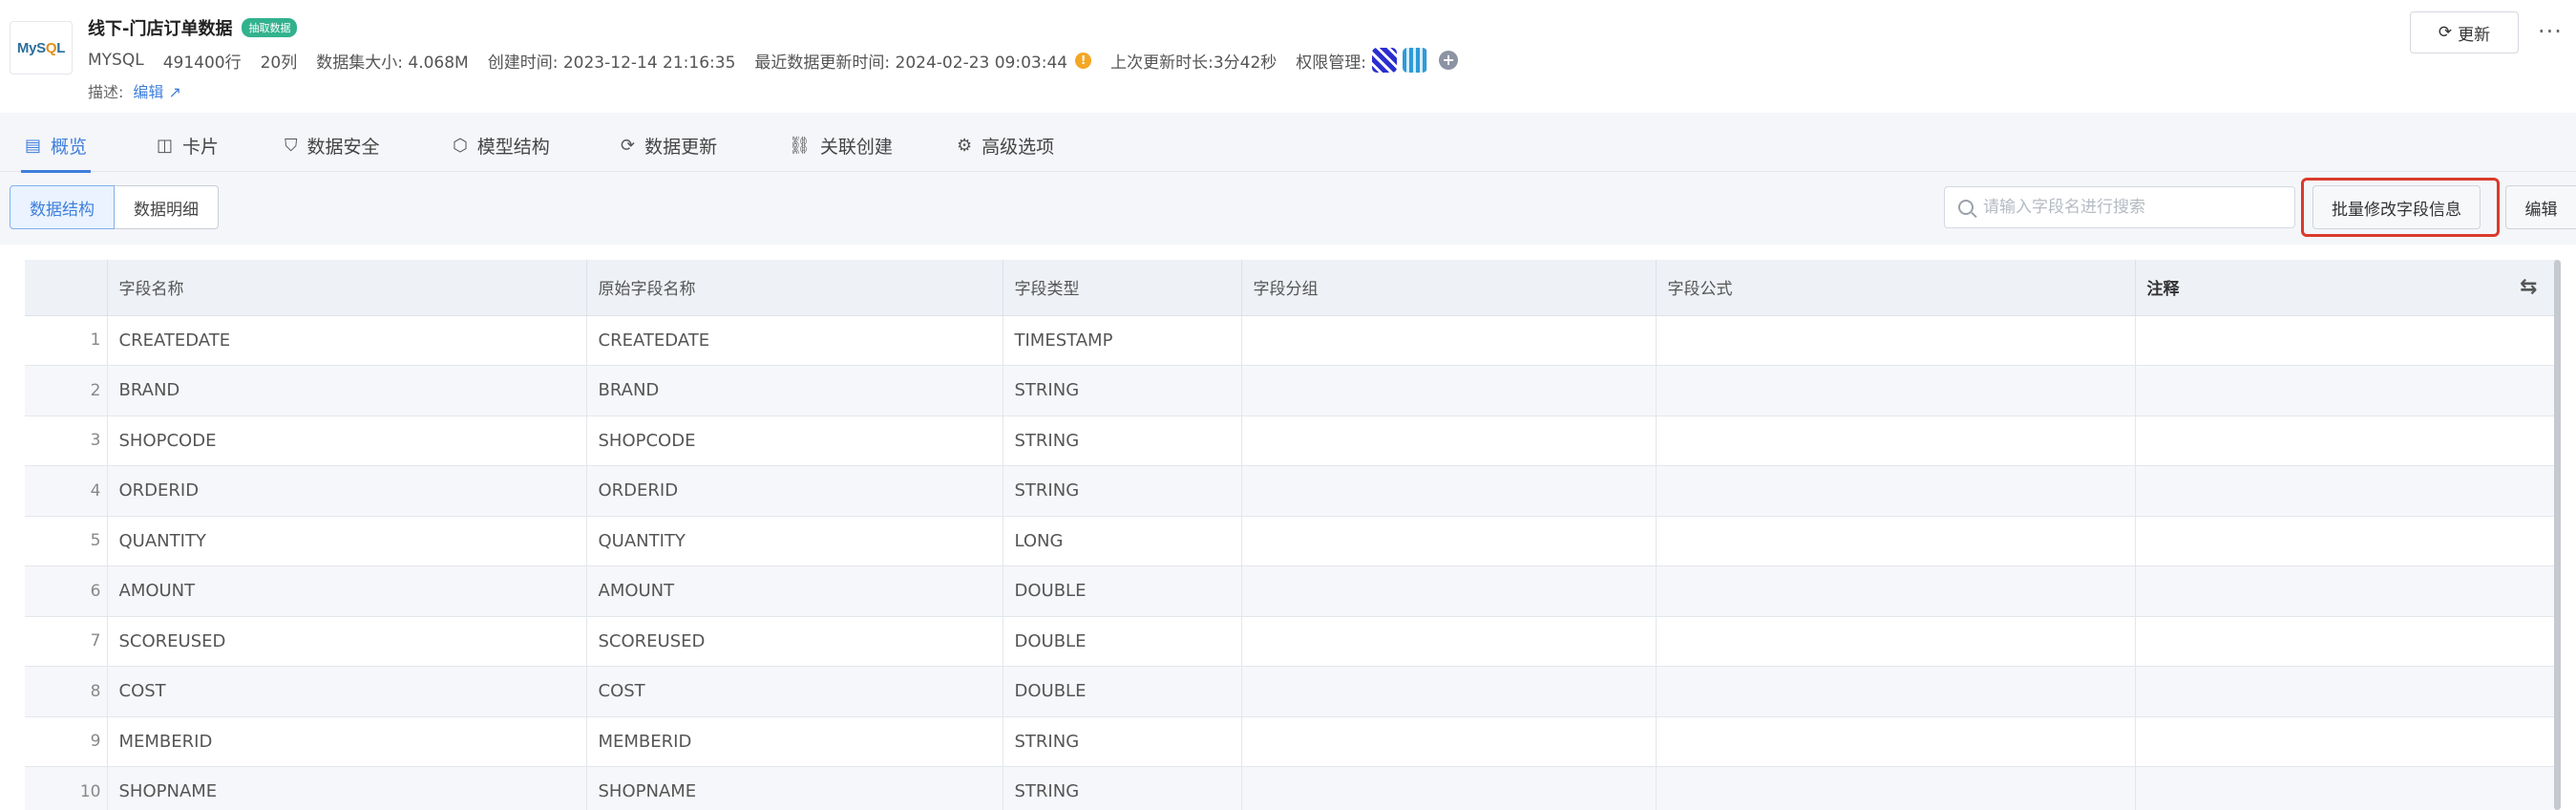  Describe the element at coordinates (1122, 288) in the screenshot. I see `col-field-type: 字段类型` at that location.